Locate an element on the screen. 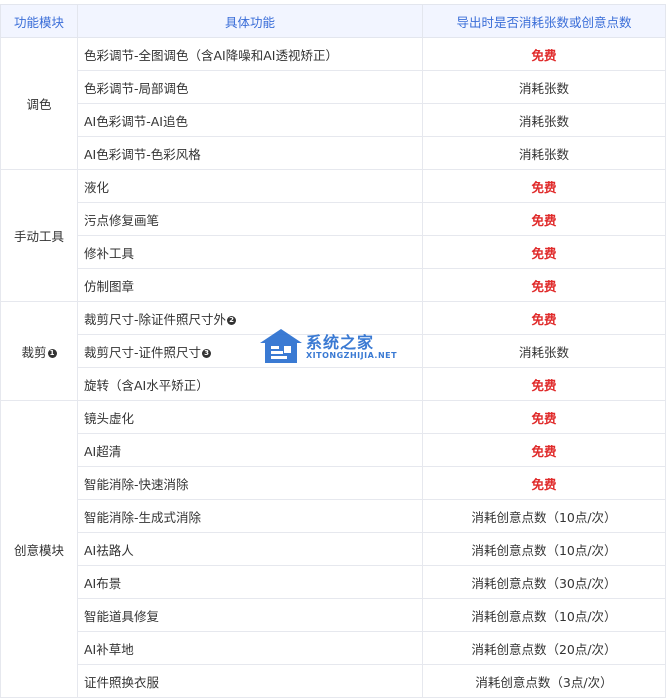 The height and width of the screenshot is (698, 669). feature-name: 裁剪尺寸-证件照尺寸 is located at coordinates (143, 352).